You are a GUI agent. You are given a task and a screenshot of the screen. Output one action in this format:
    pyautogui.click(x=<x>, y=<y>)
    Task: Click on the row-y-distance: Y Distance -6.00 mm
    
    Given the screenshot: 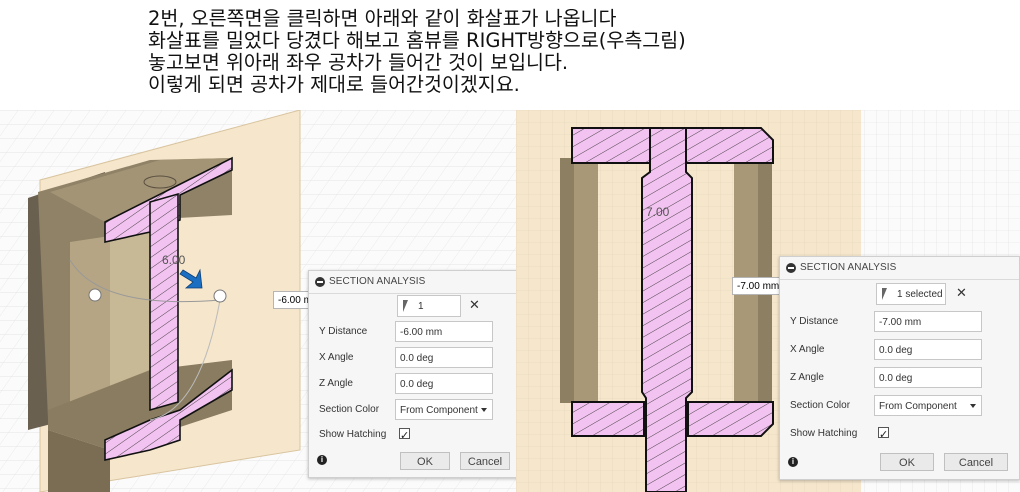 What is the action you would take?
    pyautogui.click(x=417, y=332)
    